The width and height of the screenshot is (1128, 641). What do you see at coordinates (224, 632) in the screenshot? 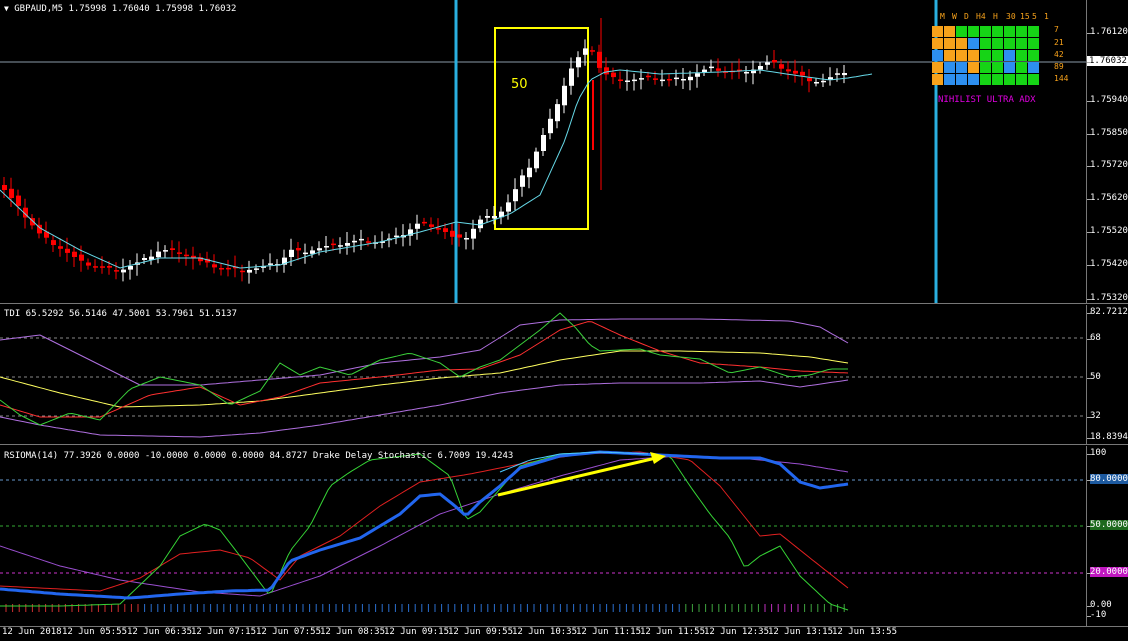
I see `time-axis-label: 12 Jun 07:15` at bounding box center [224, 632].